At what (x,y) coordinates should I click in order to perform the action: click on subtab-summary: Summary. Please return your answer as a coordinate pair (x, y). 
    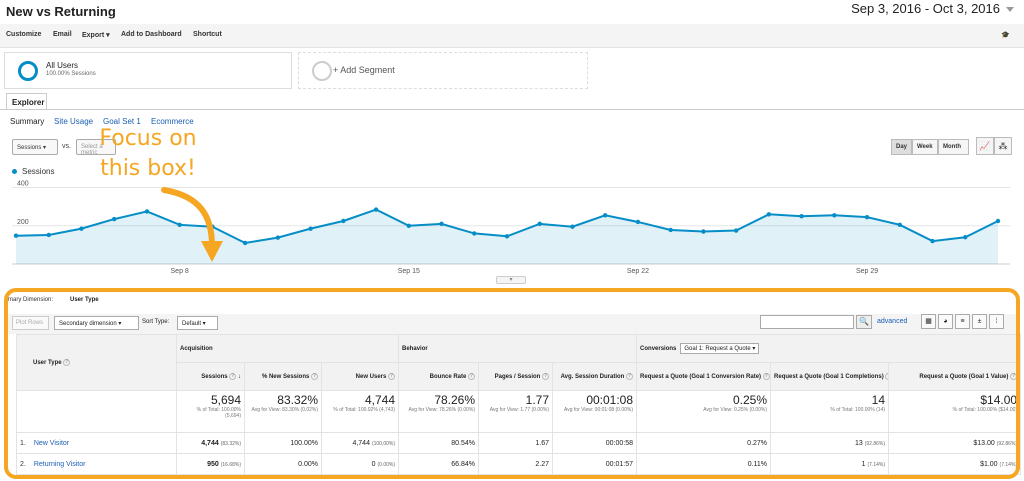
    Looking at the image, I should click on (27, 121).